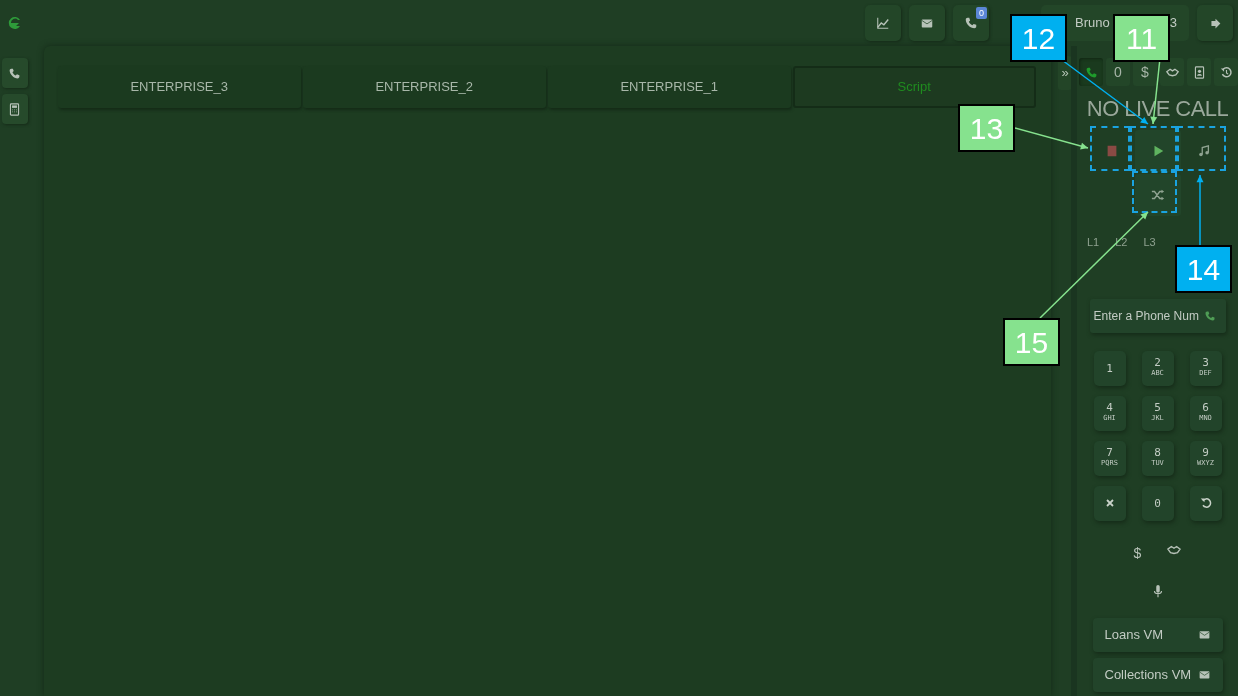  What do you see at coordinates (927, 23) in the screenshot?
I see `mail-button` at bounding box center [927, 23].